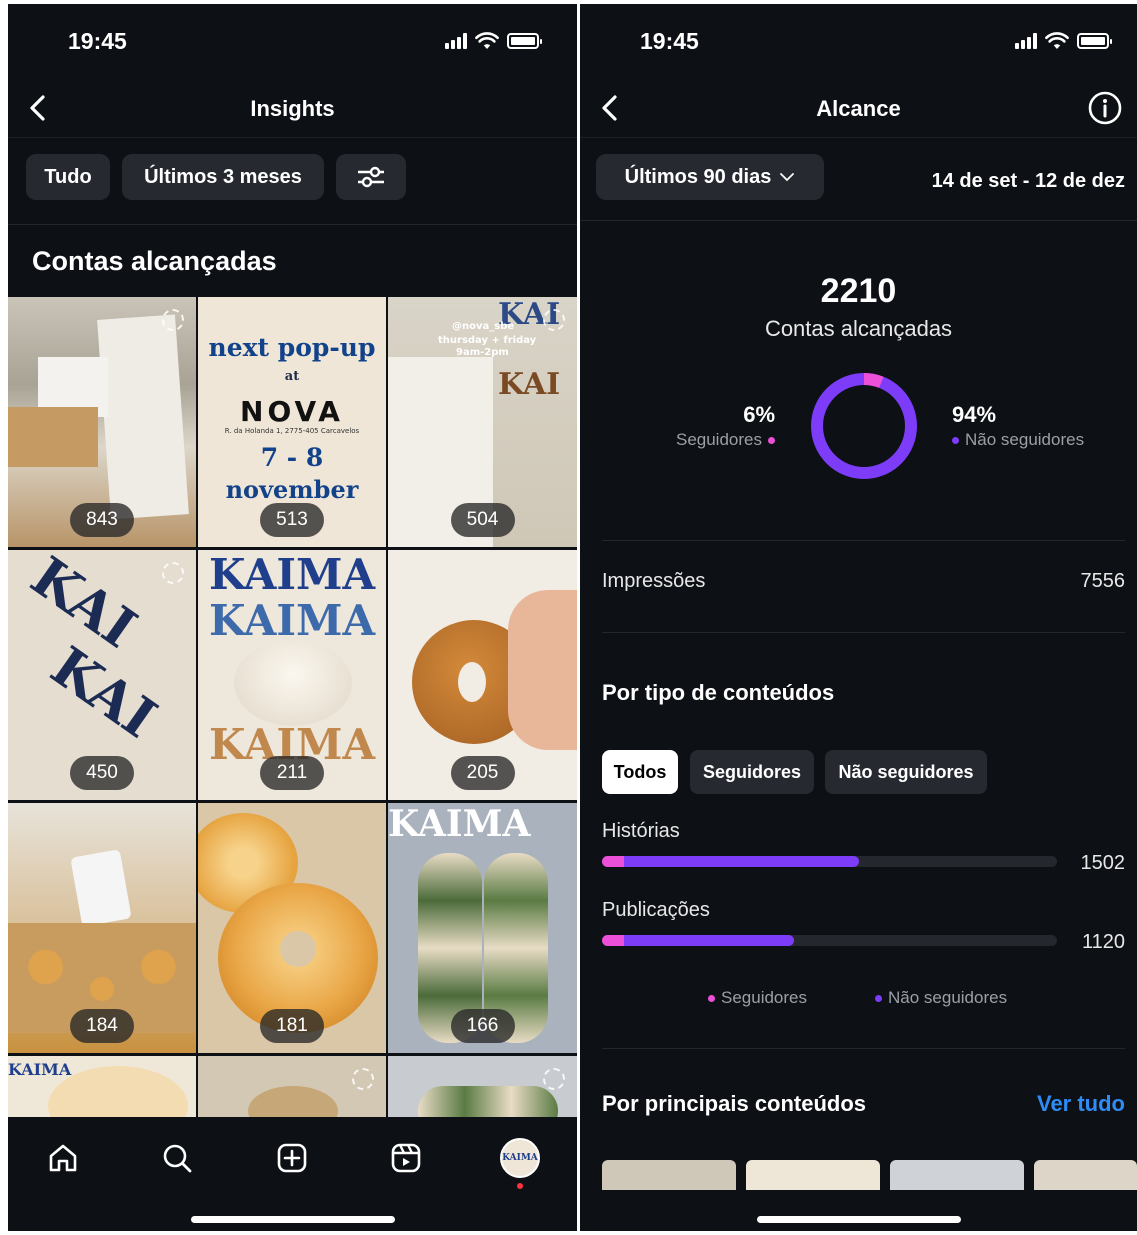  Describe the element at coordinates (752, 772) in the screenshot. I see `tab-followers: Seguidores` at that location.